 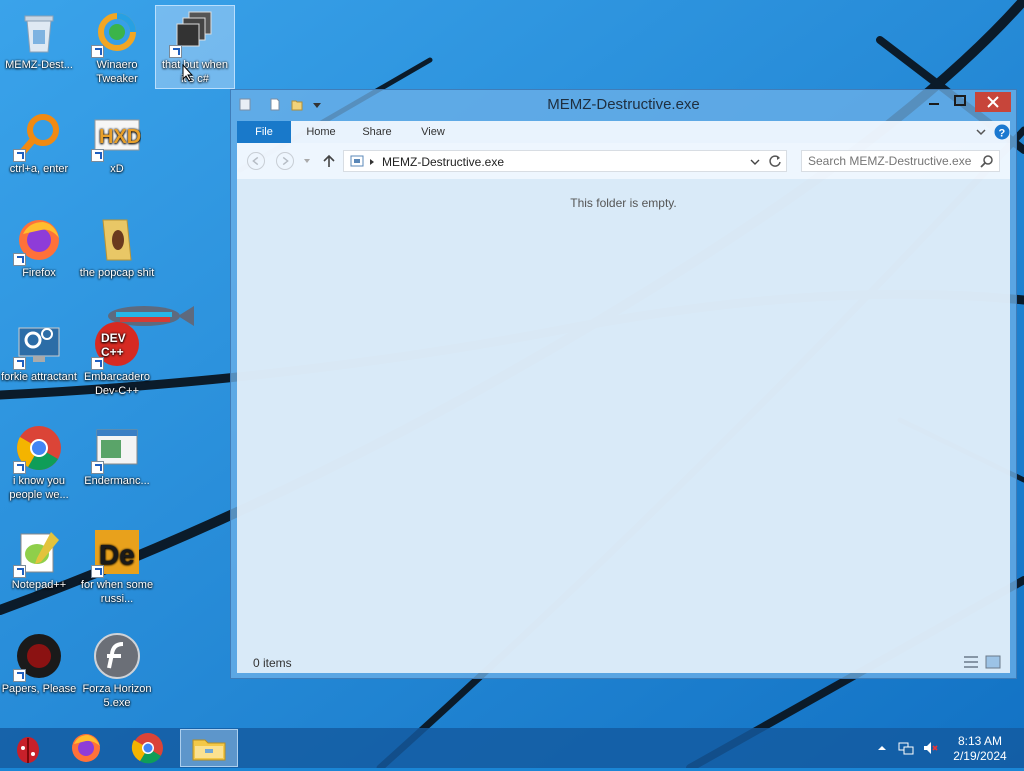 What do you see at coordinates (39, 351) in the screenshot?
I see `desktop-icon-forkie-attractant: forkie attractant` at bounding box center [39, 351].